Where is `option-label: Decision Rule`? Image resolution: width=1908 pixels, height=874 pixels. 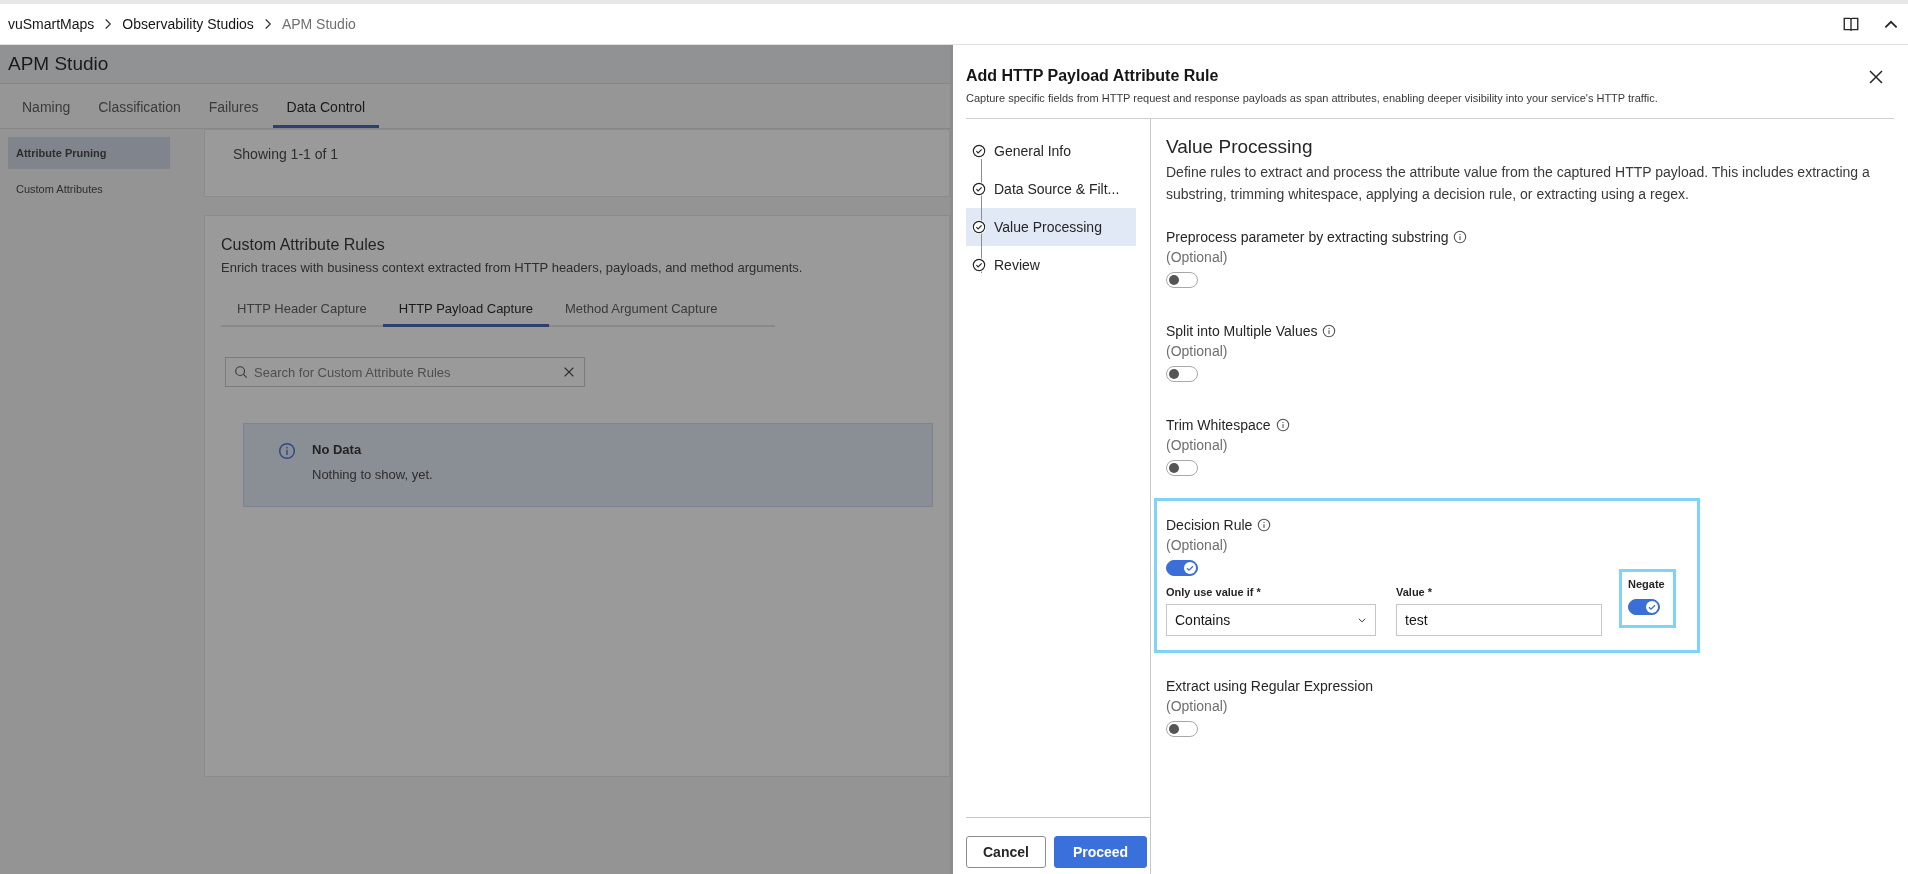 option-label: Decision Rule is located at coordinates (1209, 525).